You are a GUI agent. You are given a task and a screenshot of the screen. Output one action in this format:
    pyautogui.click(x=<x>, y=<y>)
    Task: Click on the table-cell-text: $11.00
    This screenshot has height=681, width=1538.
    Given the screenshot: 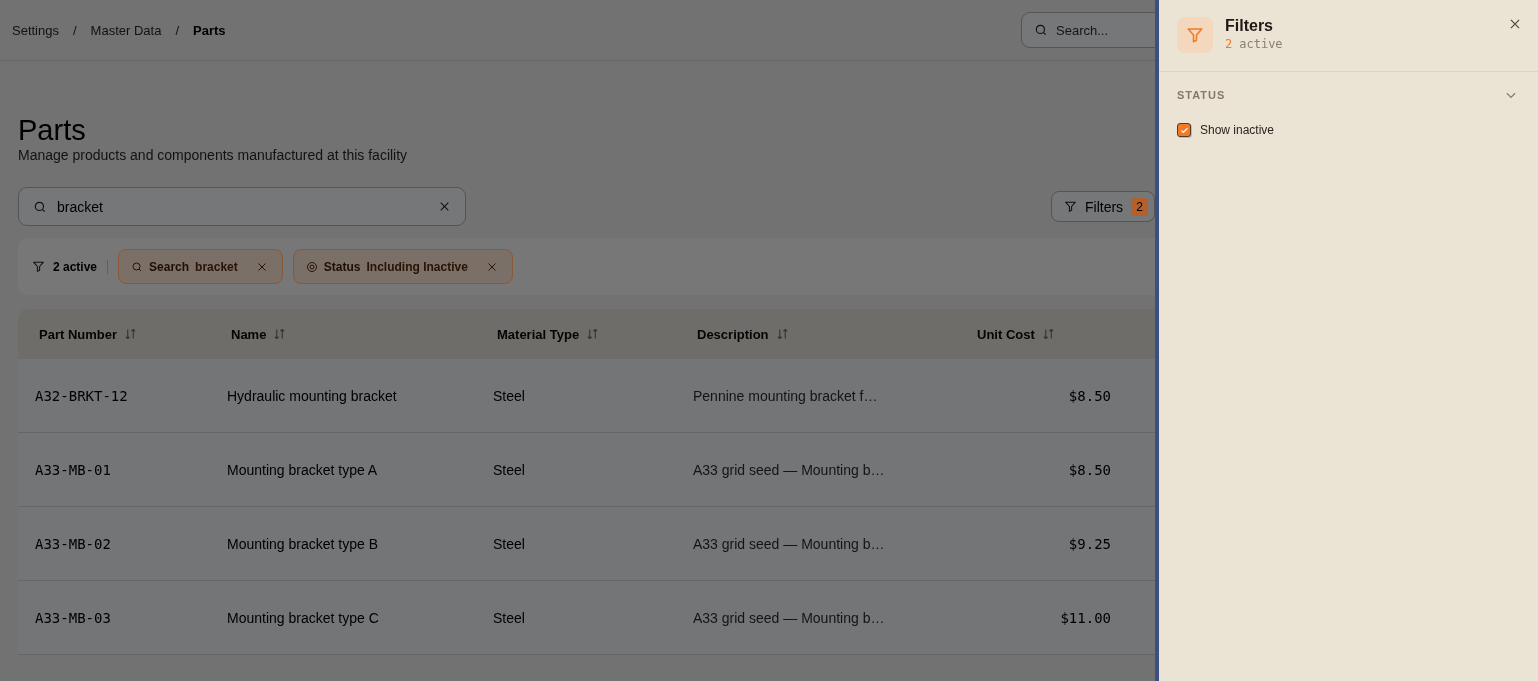 What is the action you would take?
    pyautogui.click(x=1085, y=617)
    